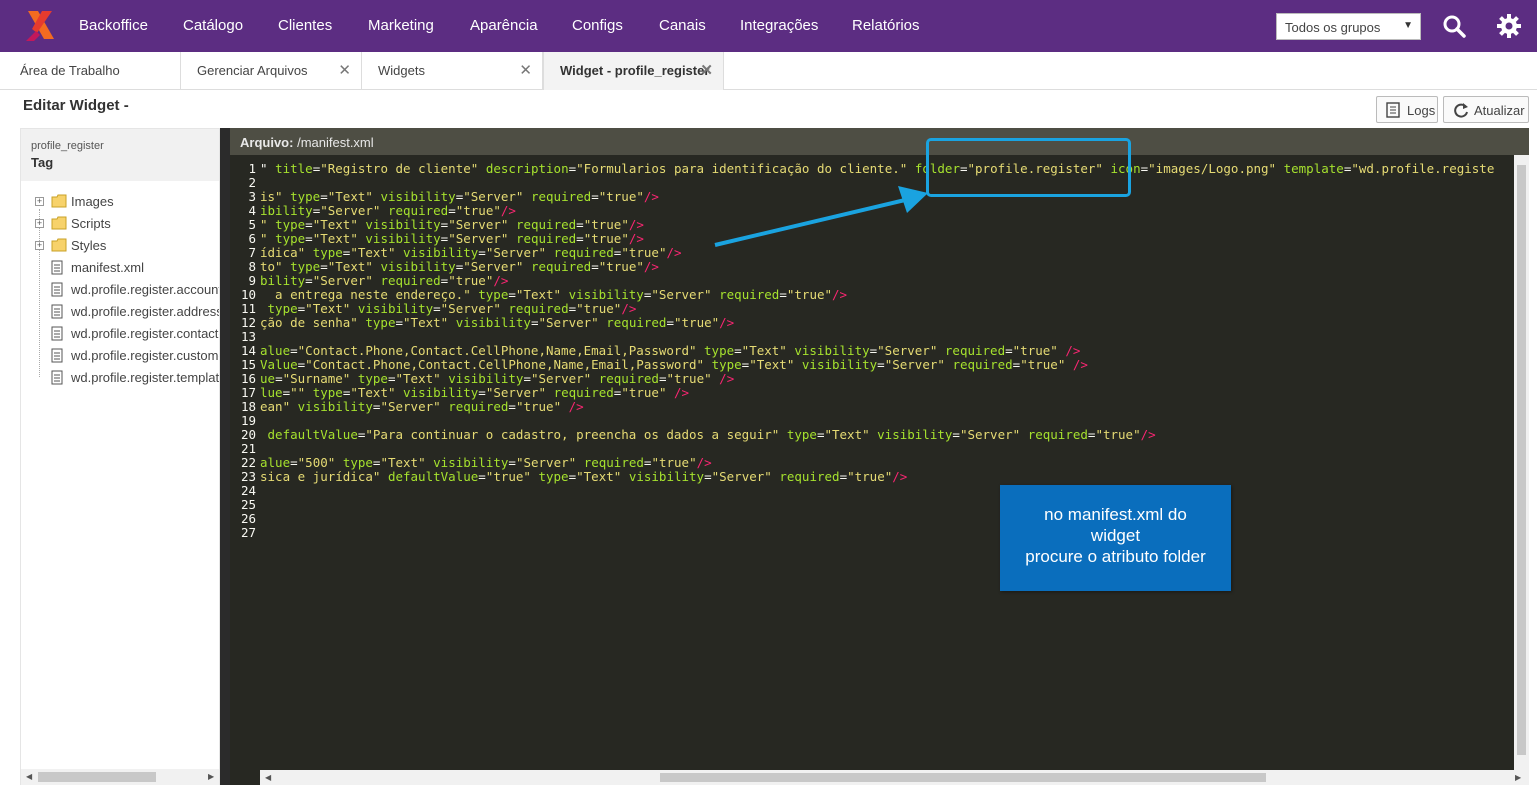 This screenshot has width=1537, height=797. I want to click on line-number: 12, so click(248, 322).